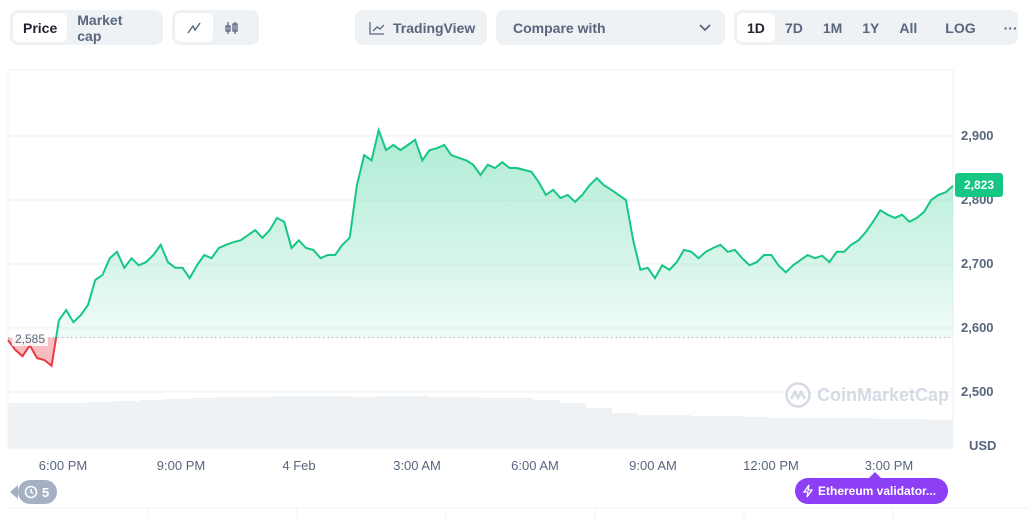 Image resolution: width=1029 pixels, height=519 pixels. Describe the element at coordinates (977, 391) in the screenshot. I see `y-tick-label: 2,500` at that location.